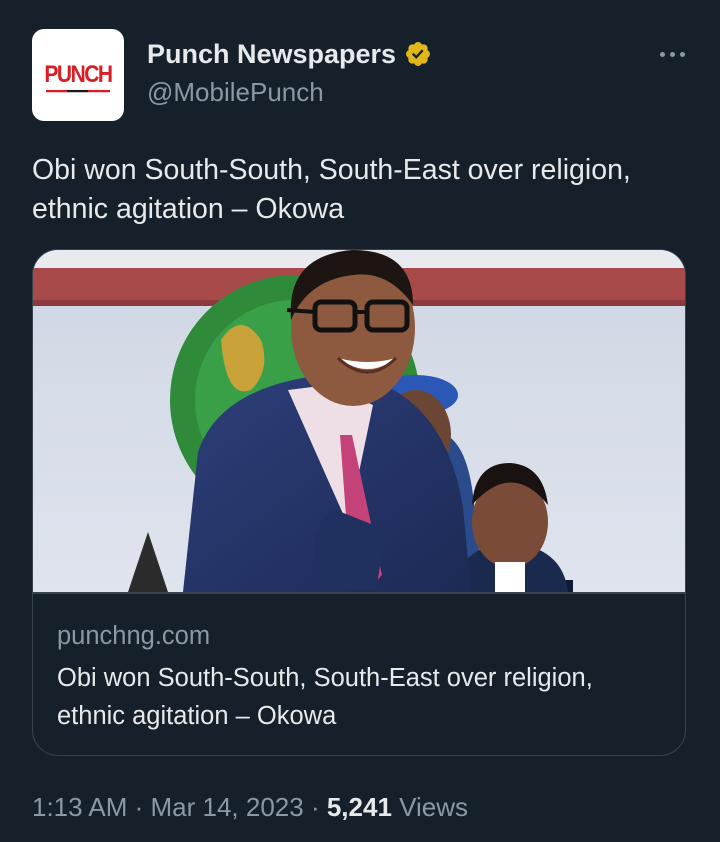 The width and height of the screenshot is (720, 842). Describe the element at coordinates (672, 54) in the screenshot. I see `more-options-icon` at that location.